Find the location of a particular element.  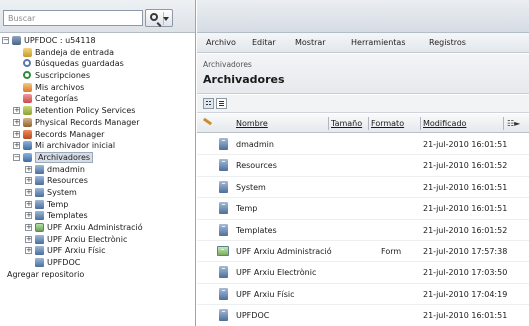

thumbnail-view-button is located at coordinates (208, 103).